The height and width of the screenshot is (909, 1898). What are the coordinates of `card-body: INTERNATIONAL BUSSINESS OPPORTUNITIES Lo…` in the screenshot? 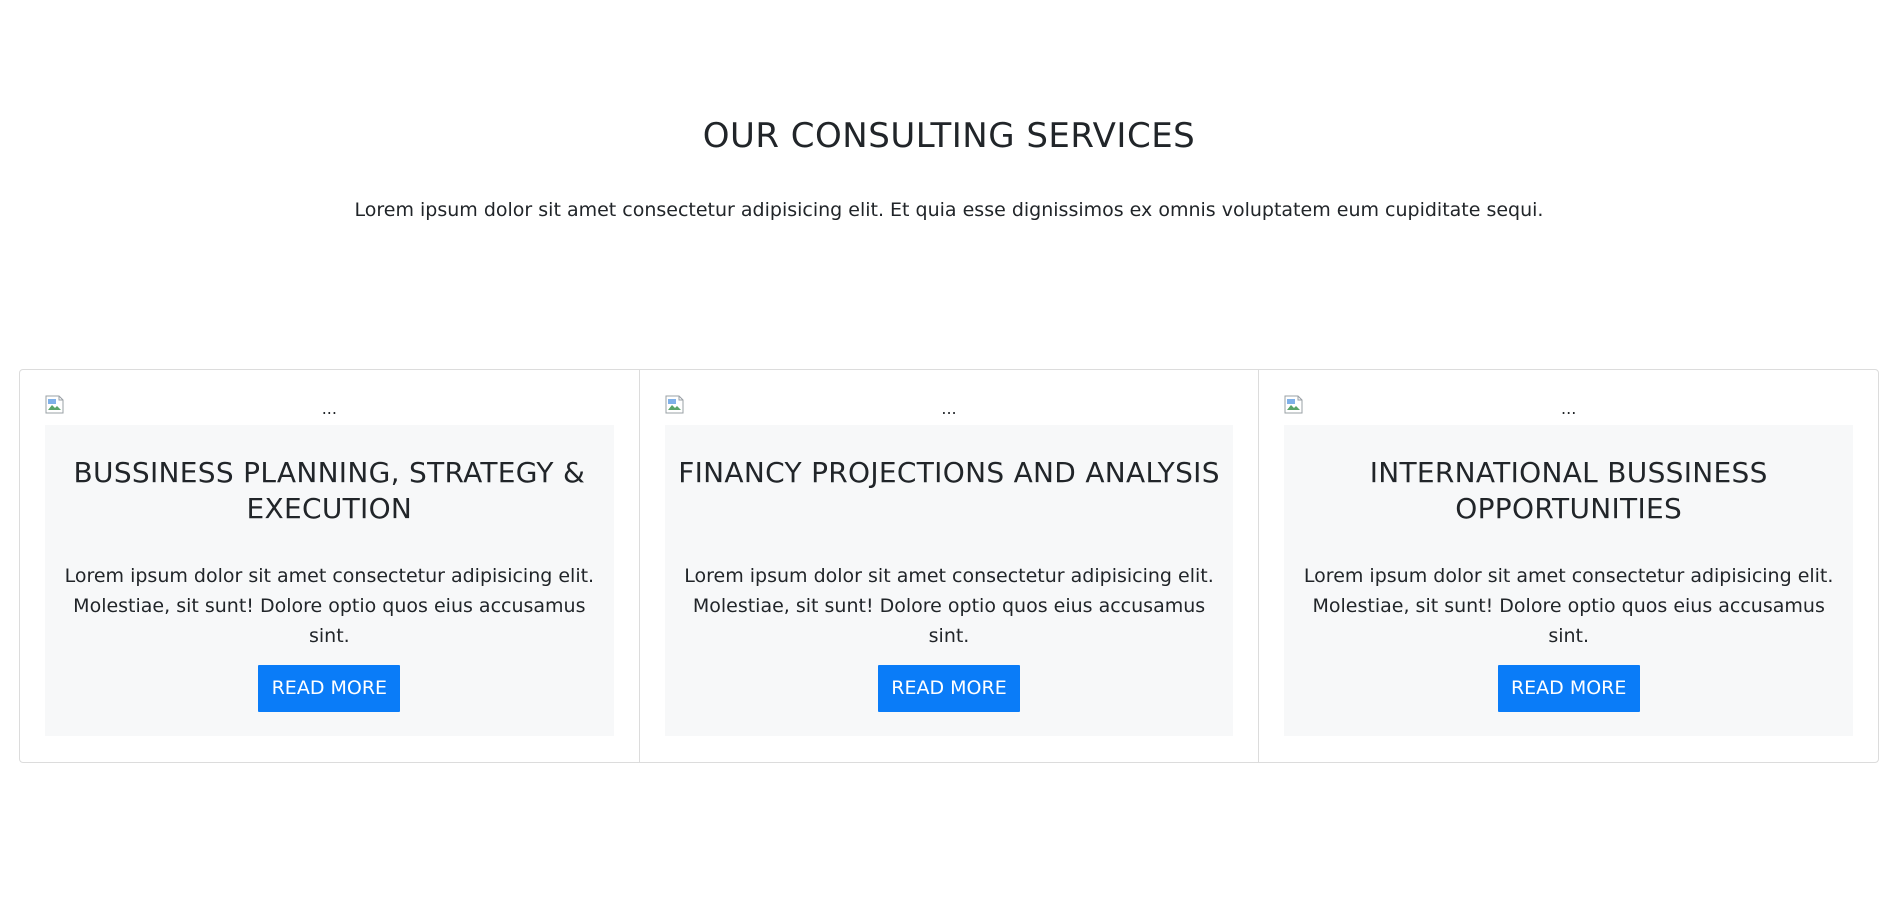 It's located at (1569, 580).